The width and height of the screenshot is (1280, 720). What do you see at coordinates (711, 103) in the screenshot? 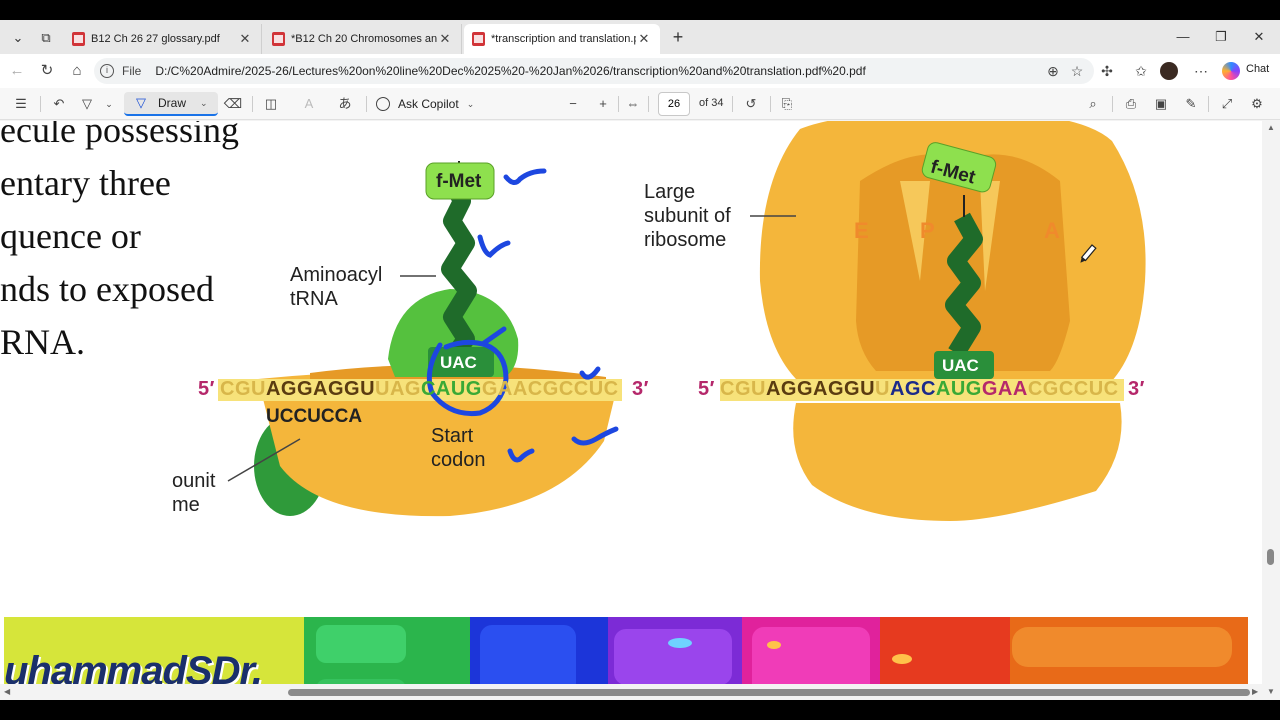
I see `page-total: of 34` at bounding box center [711, 103].